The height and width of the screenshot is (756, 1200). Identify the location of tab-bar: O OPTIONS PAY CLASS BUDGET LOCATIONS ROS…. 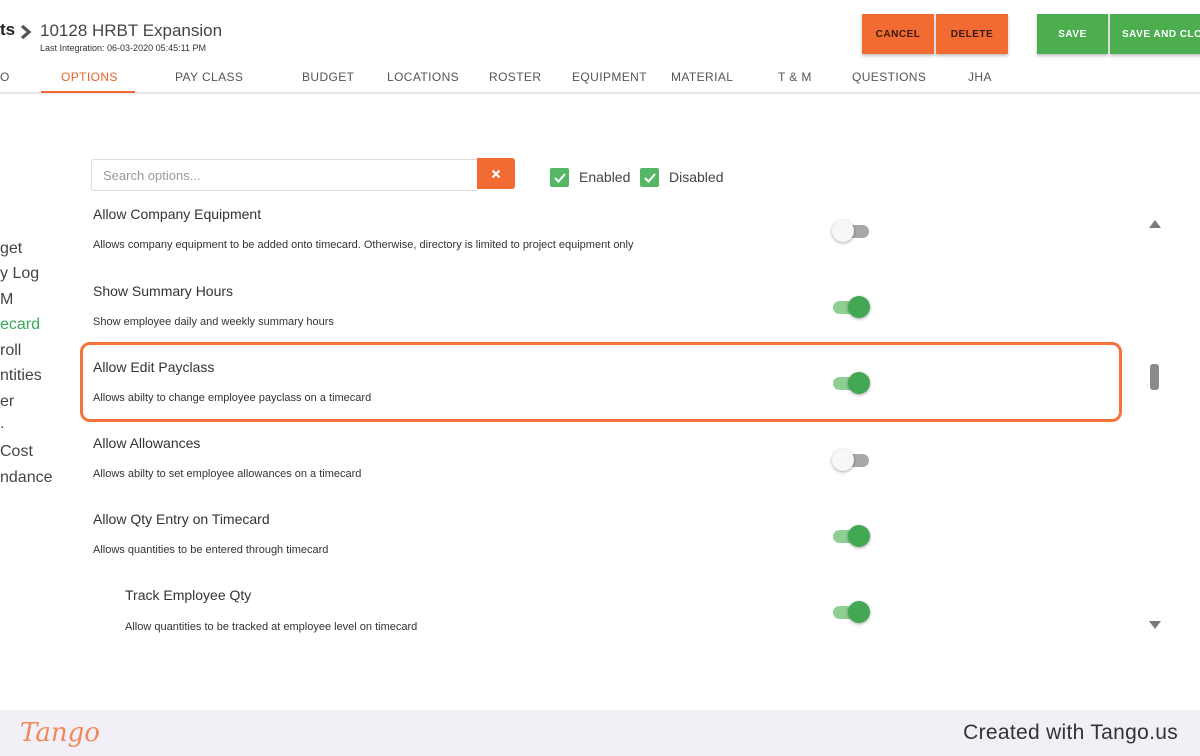
(600, 79).